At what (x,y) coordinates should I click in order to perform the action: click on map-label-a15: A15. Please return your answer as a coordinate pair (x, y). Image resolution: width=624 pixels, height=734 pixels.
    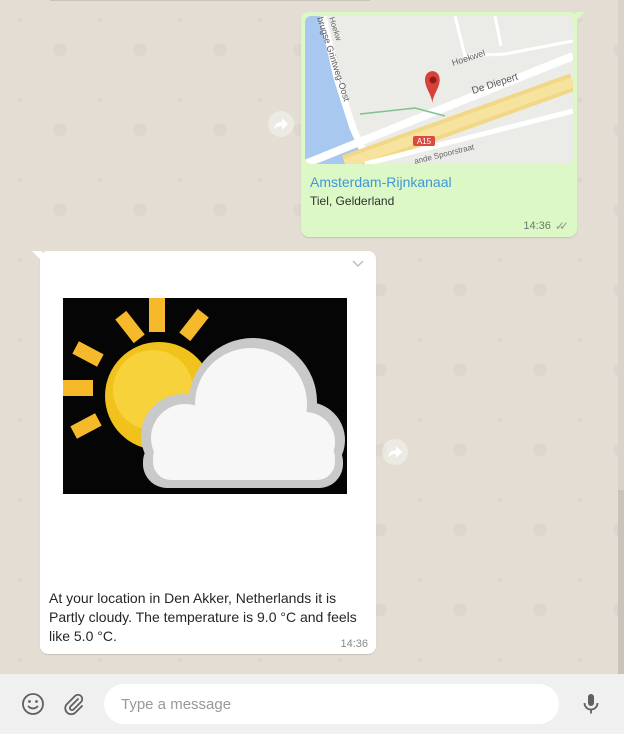
    Looking at the image, I should click on (424, 141).